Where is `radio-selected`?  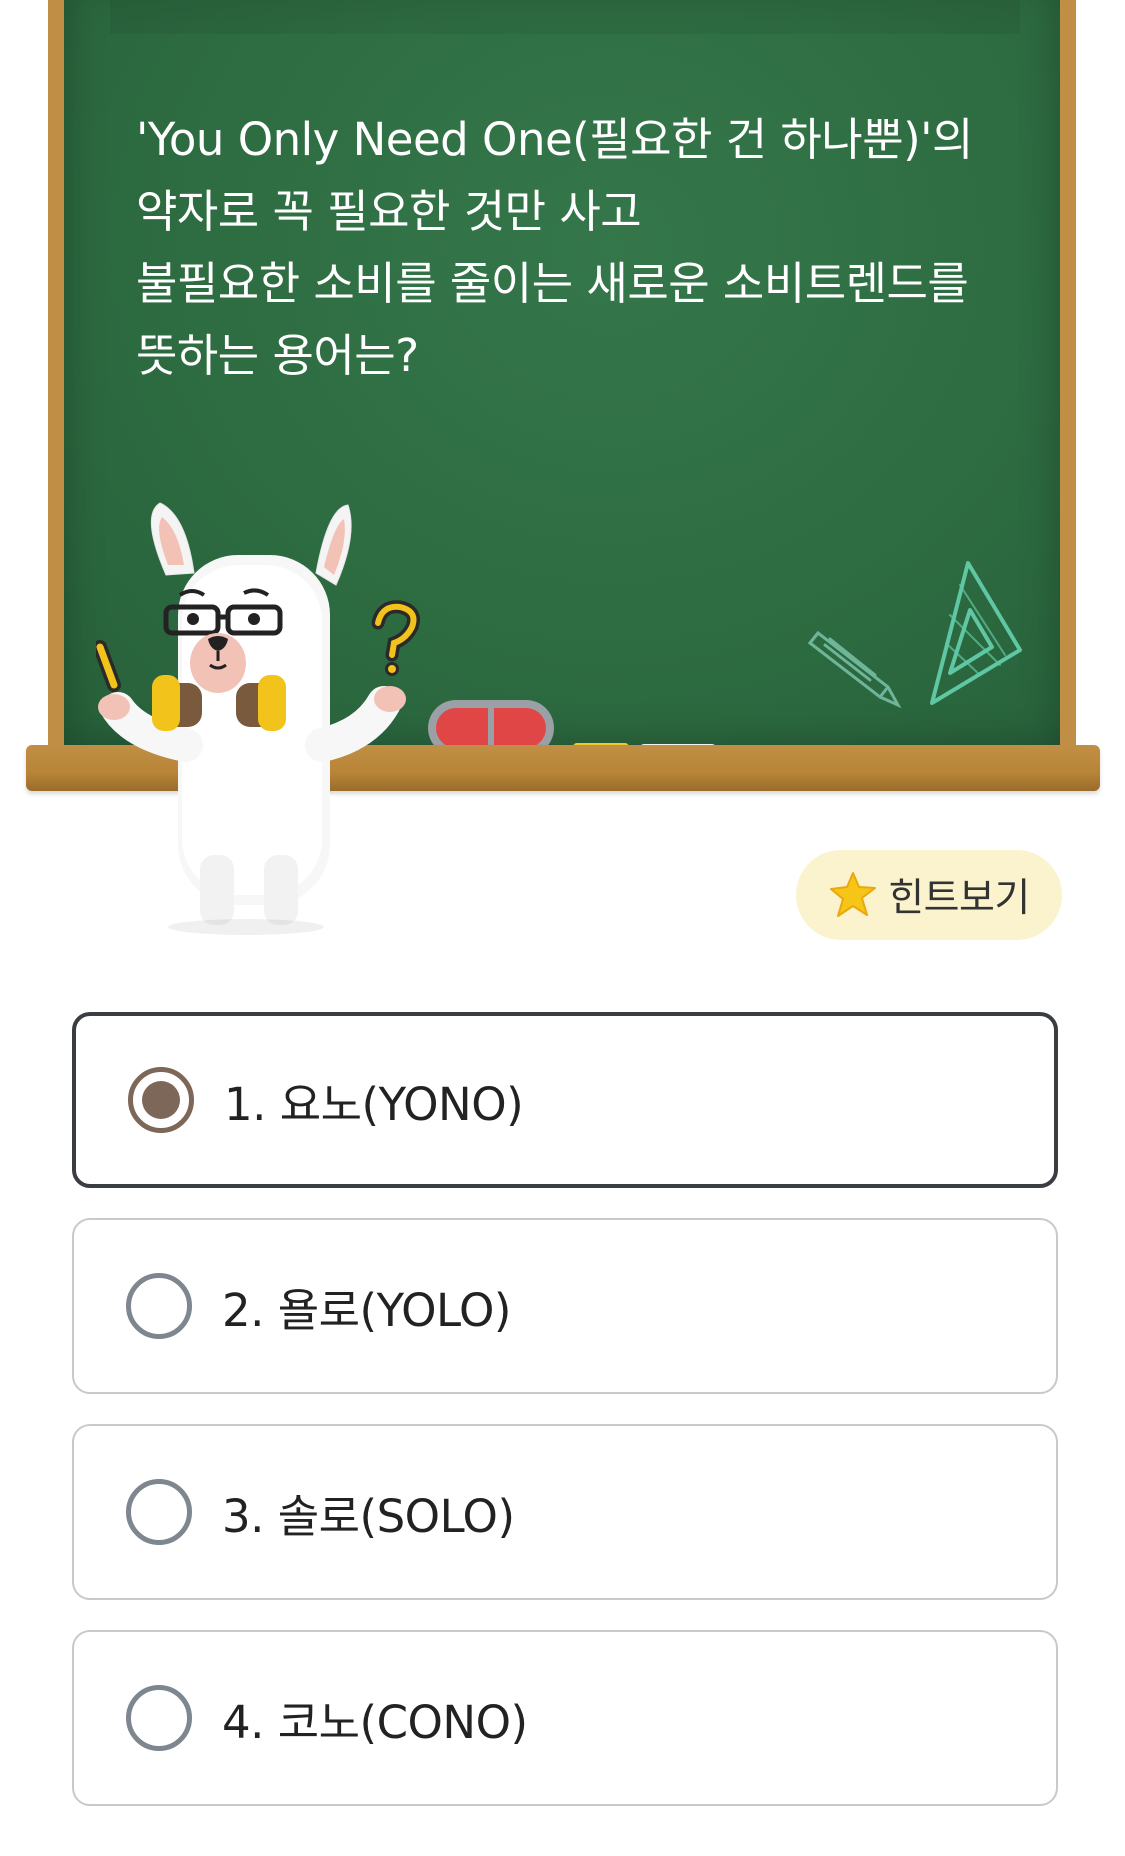
radio-selected is located at coordinates (161, 1100).